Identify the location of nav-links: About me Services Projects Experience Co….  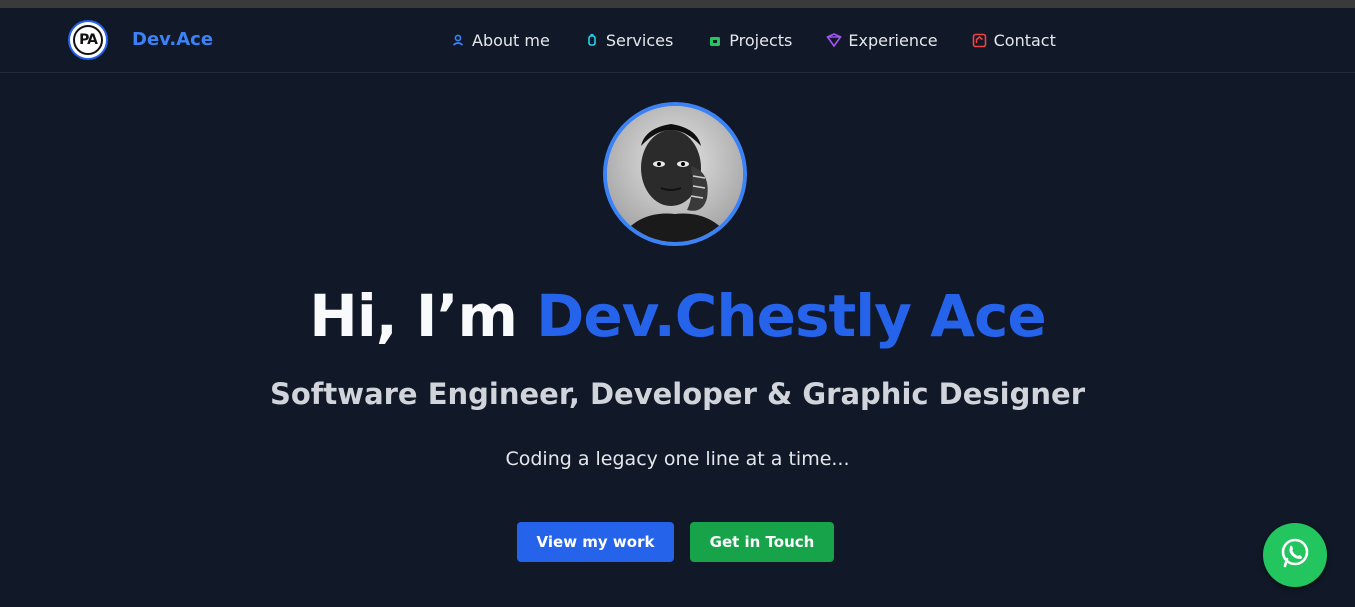
(753, 40).